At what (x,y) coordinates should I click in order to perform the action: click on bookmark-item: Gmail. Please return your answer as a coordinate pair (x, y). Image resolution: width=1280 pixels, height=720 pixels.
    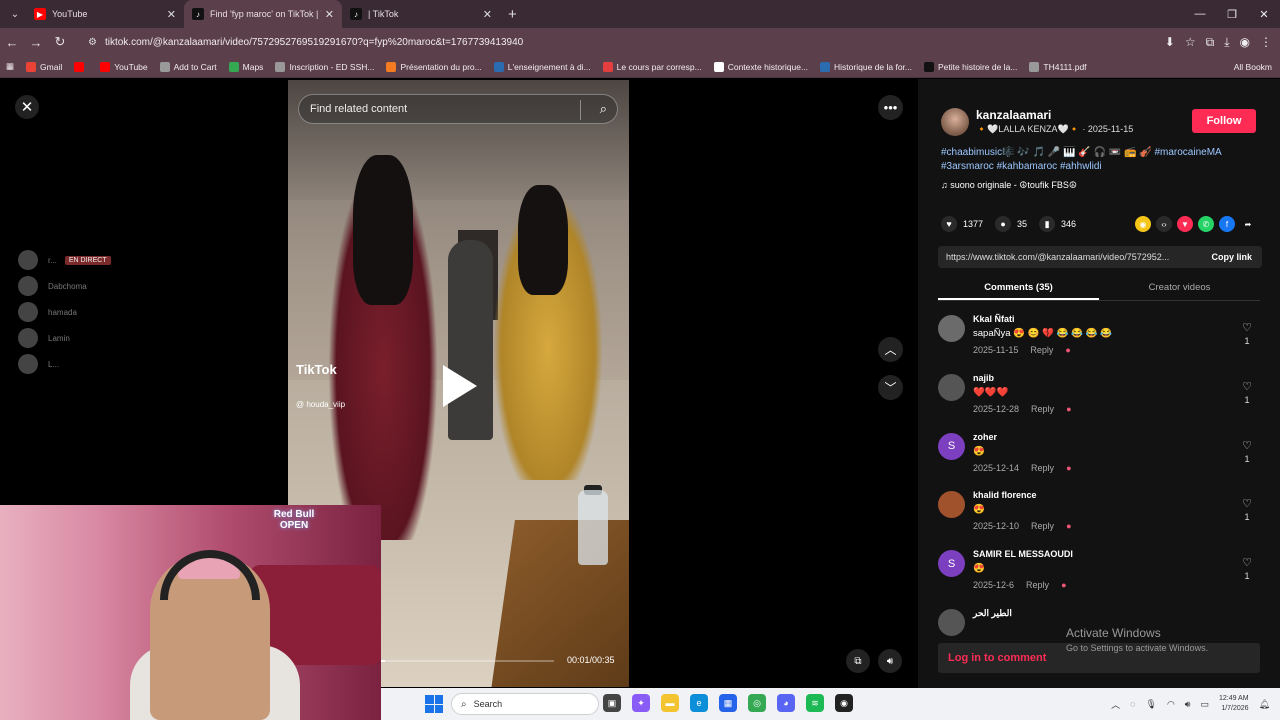
    Looking at the image, I should click on (44, 66).